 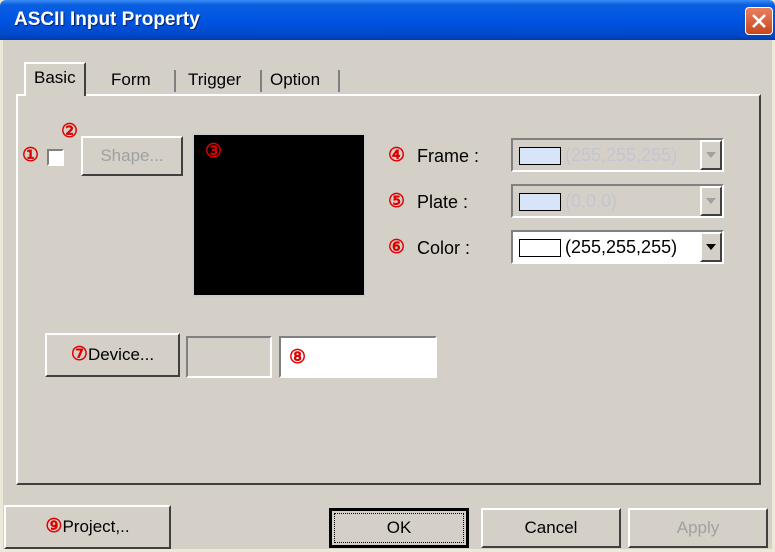 I want to click on window-title: ASCII Input Property, so click(x=107, y=19).